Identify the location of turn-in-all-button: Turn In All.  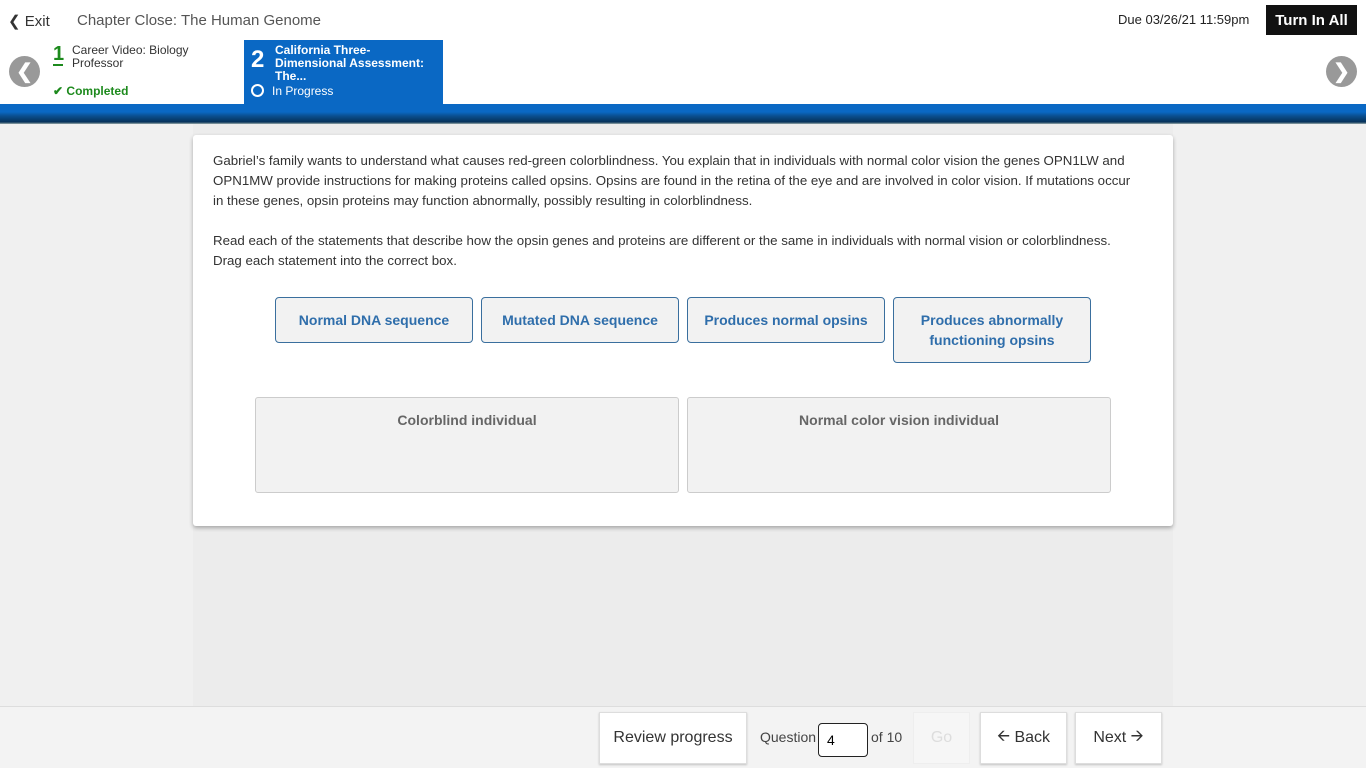
(1311, 20).